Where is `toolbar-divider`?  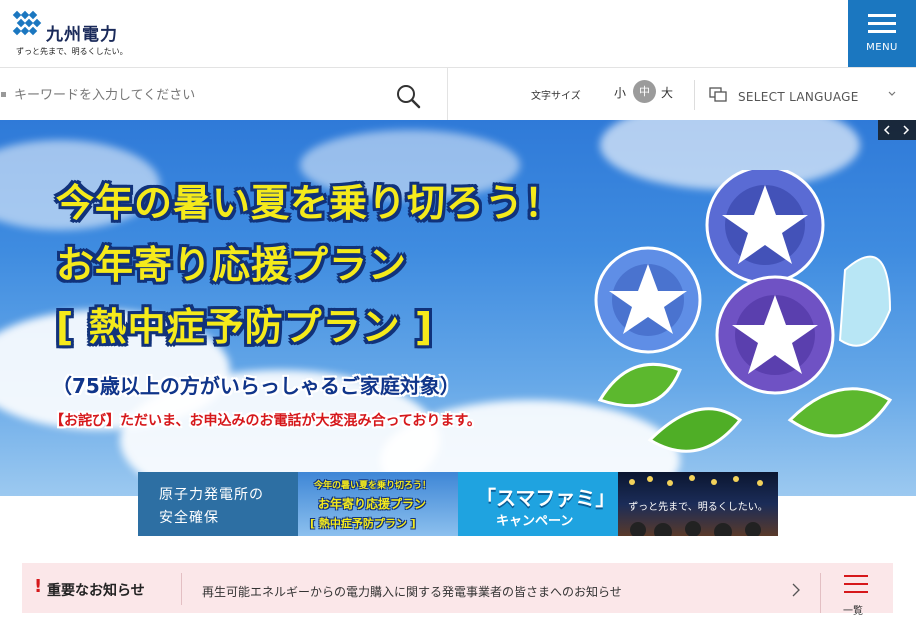 toolbar-divider is located at coordinates (694, 95).